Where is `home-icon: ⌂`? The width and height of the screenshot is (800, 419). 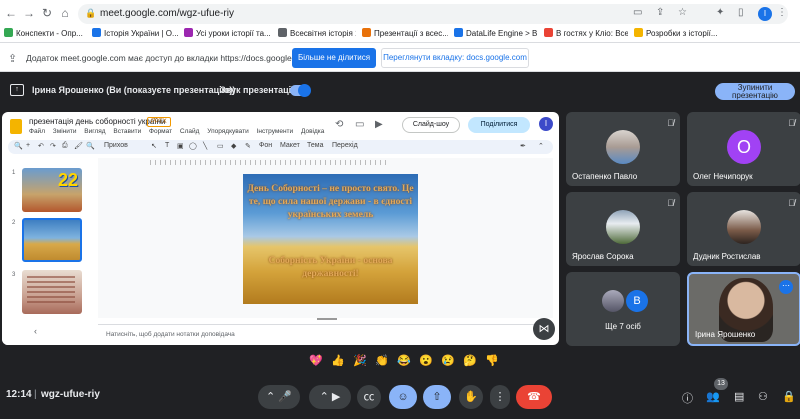 home-icon: ⌂ is located at coordinates (65, 13).